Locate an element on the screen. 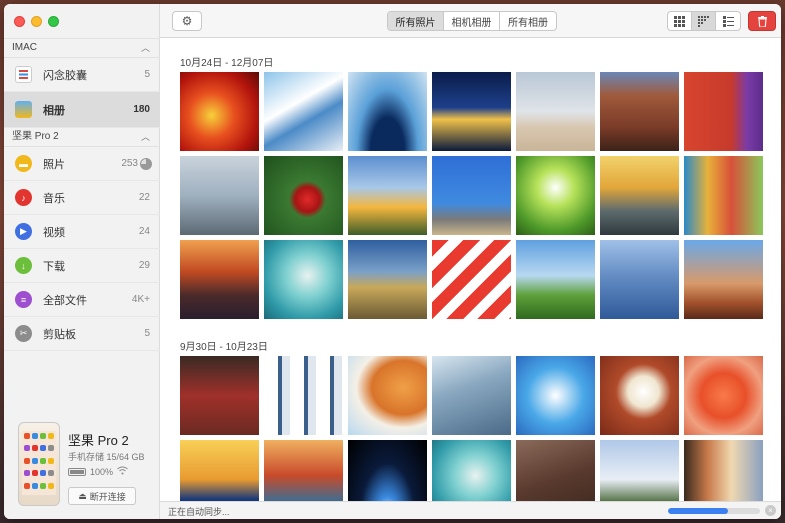 The image size is (785, 523). settings-button: ⚙ is located at coordinates (187, 21).